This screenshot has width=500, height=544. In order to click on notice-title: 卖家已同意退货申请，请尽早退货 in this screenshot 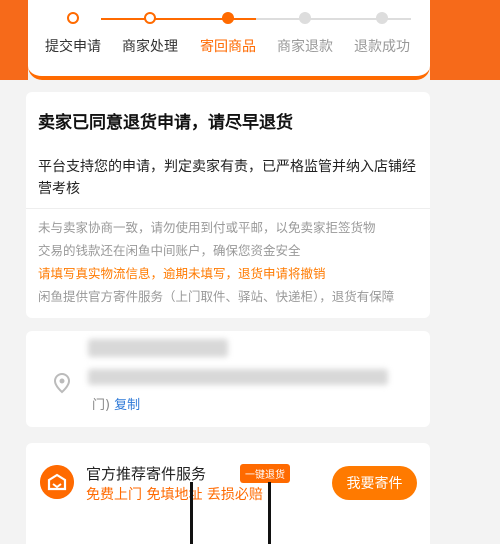, I will do `click(165, 123)`.